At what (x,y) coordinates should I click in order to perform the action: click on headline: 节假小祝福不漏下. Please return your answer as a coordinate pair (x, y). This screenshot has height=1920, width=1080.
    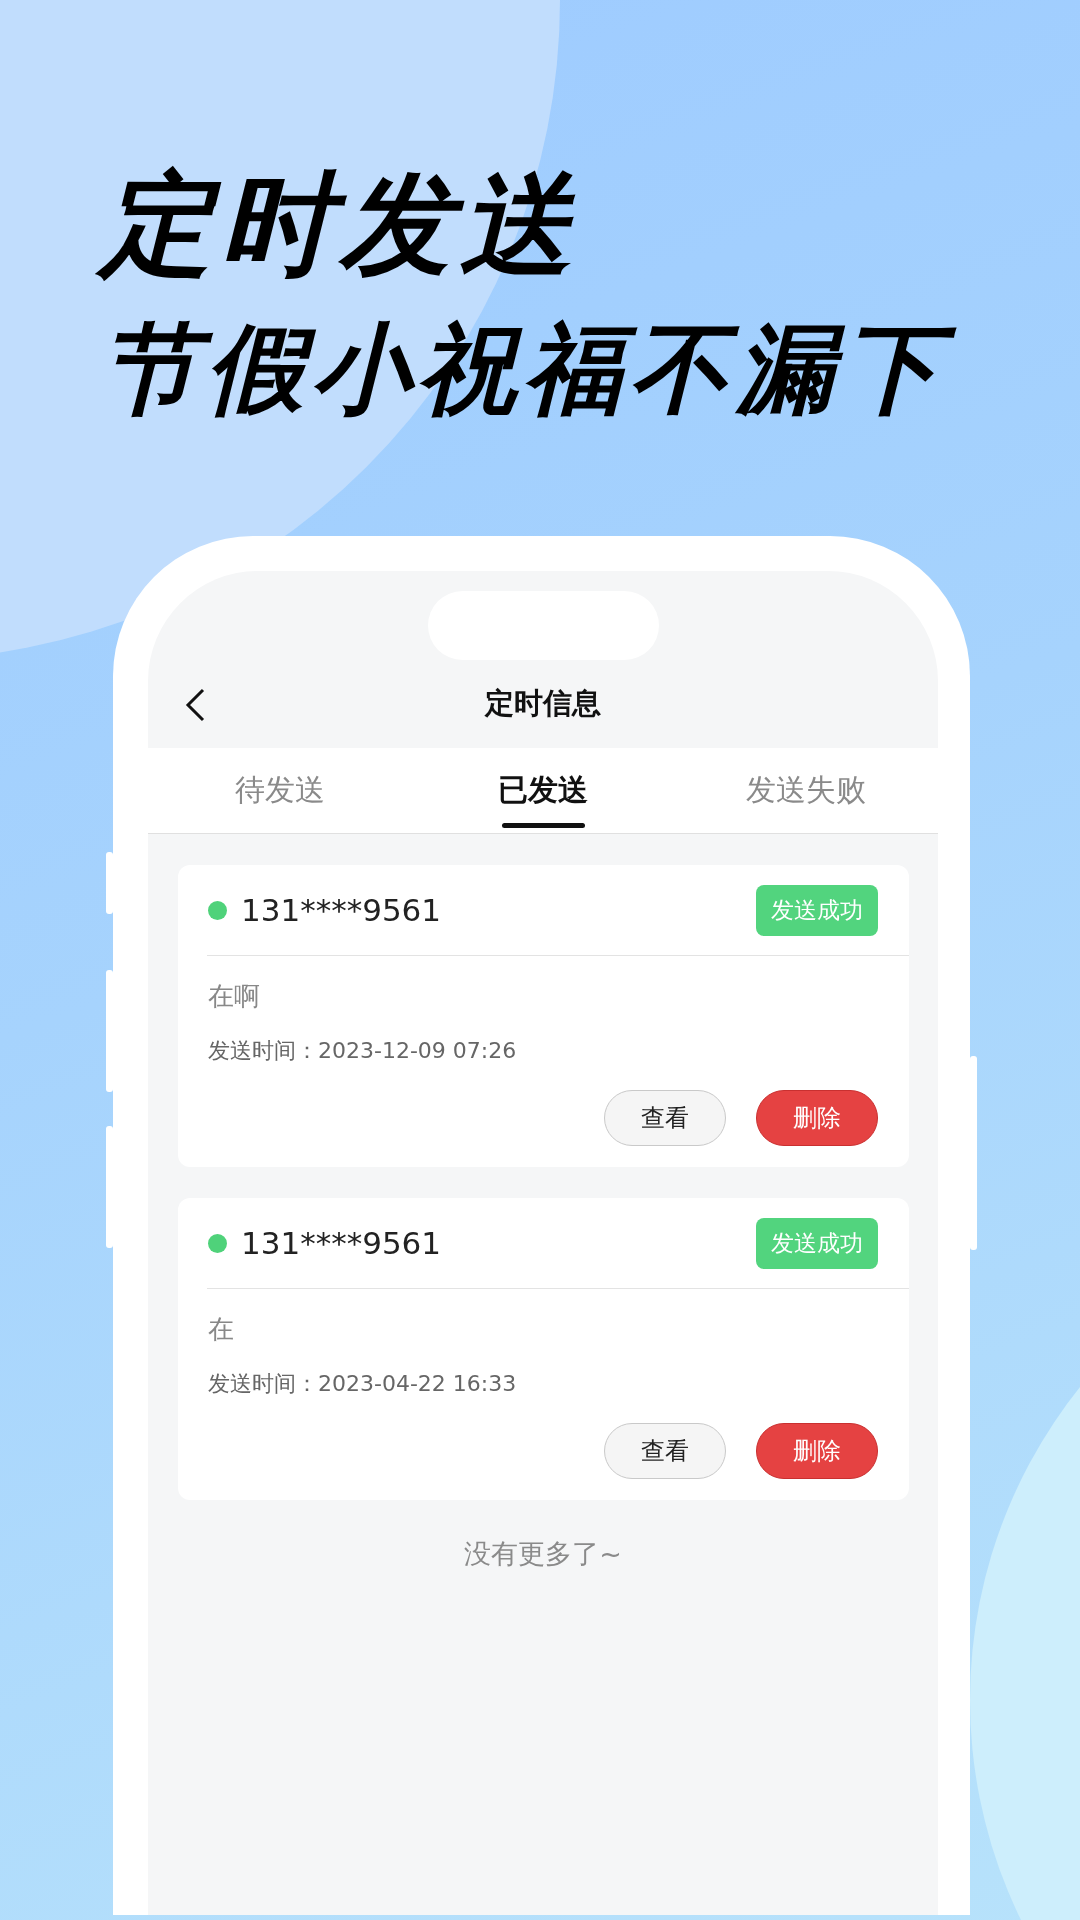
    Looking at the image, I should click on (531, 369).